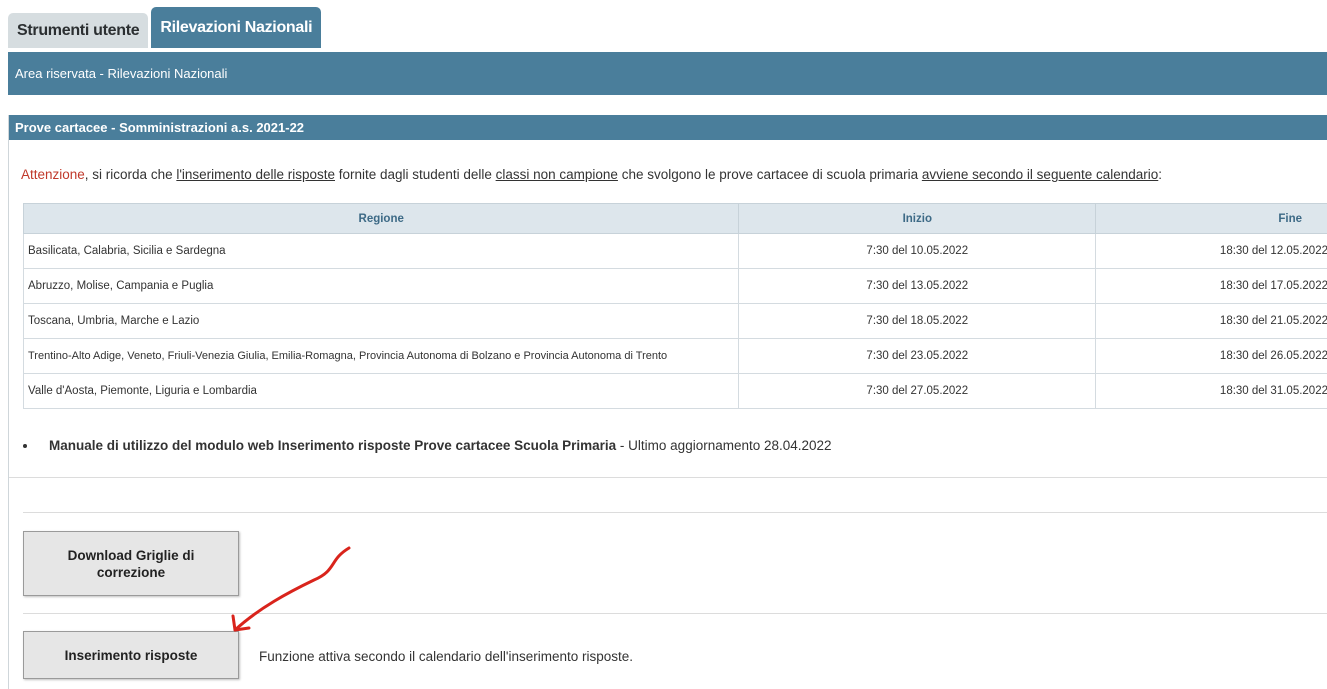 This screenshot has width=1327, height=689. I want to click on cell-inizio: 7:30 del 13.05.2022, so click(917, 286).